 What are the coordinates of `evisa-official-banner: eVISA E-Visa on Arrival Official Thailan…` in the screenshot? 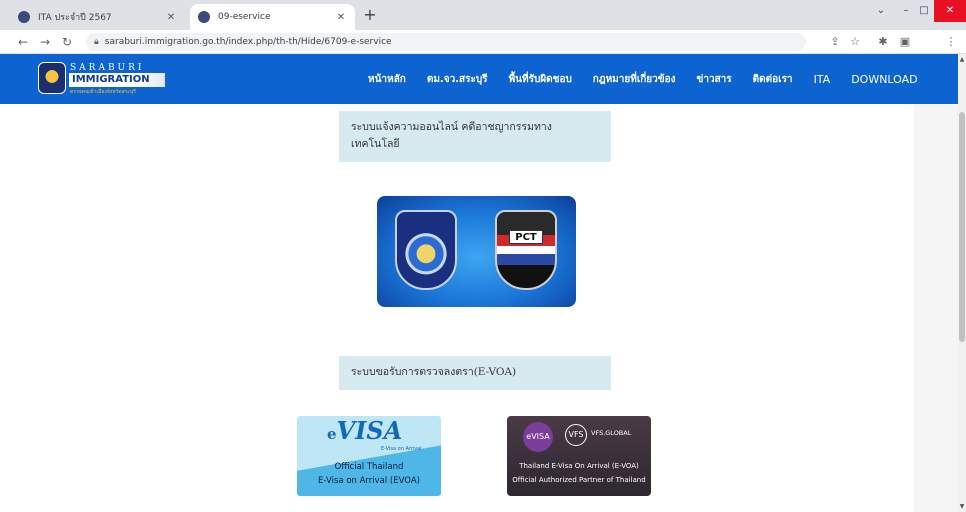 It's located at (369, 456).